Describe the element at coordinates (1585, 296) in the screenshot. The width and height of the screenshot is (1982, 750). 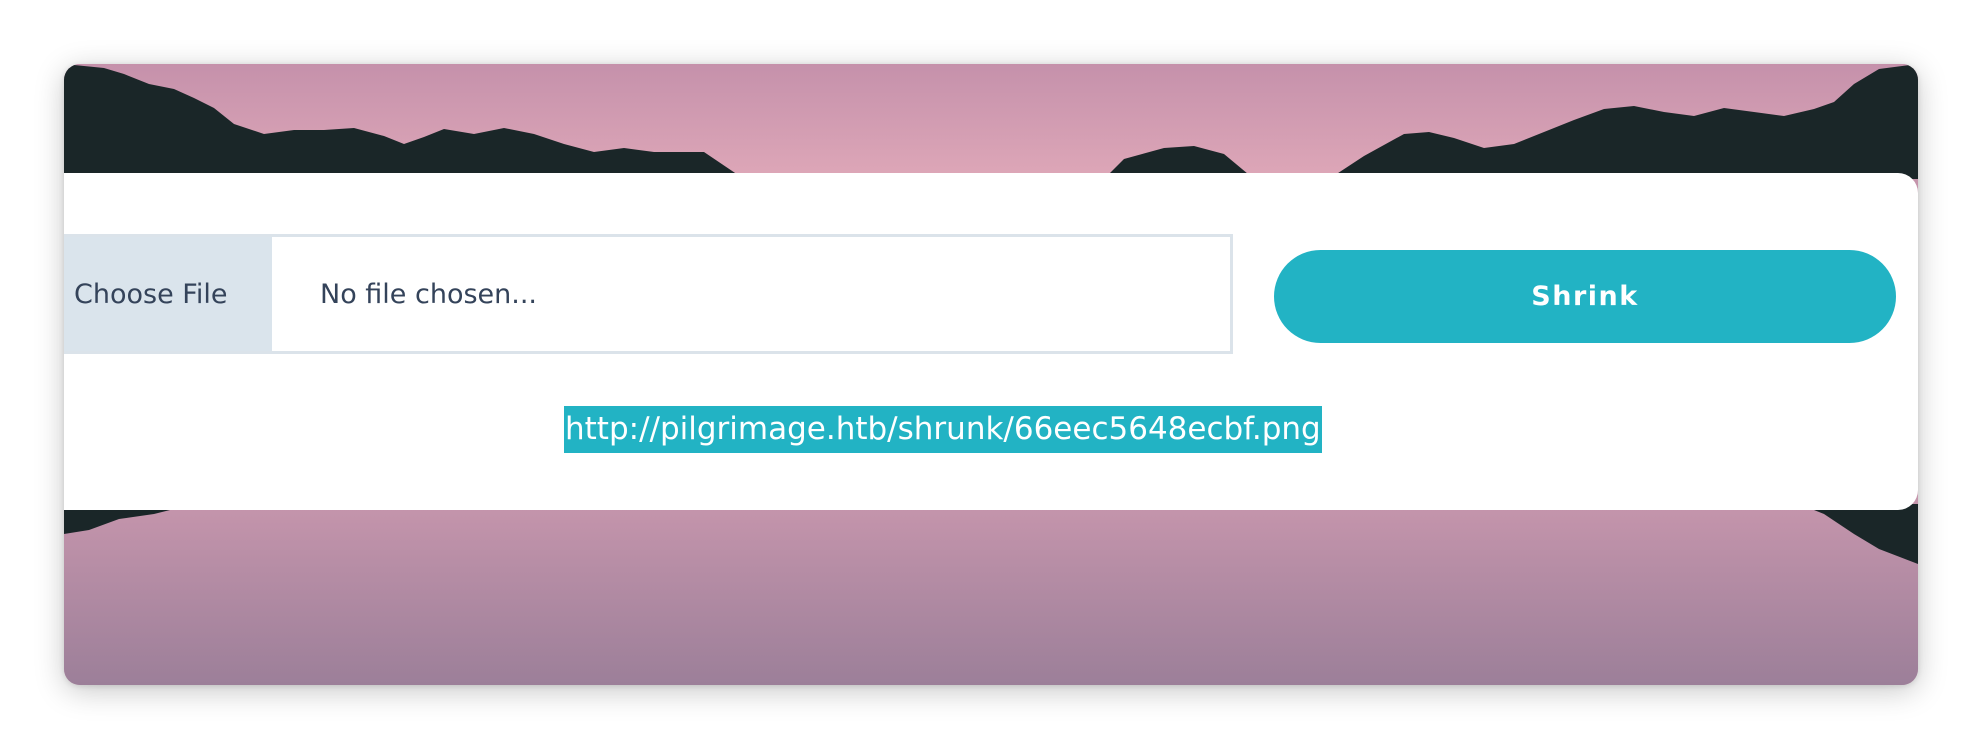
I see `shrink-button: Shrink` at that location.